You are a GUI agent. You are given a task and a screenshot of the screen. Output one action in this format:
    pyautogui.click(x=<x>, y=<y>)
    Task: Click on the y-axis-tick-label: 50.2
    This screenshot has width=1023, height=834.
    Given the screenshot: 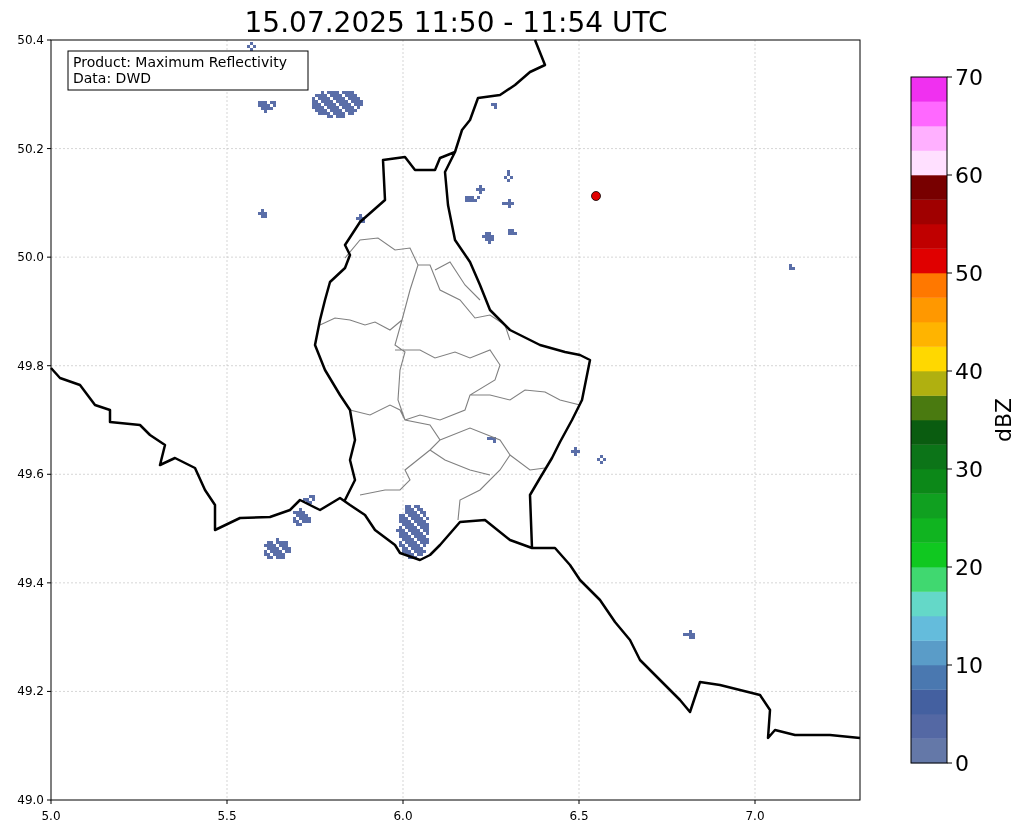 What is the action you would take?
    pyautogui.click(x=30, y=148)
    